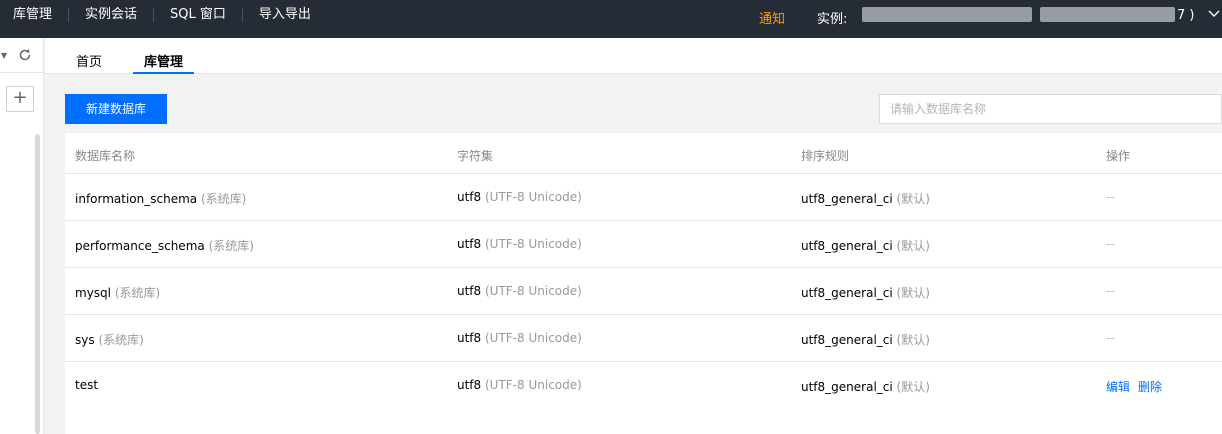  I want to click on top-nav: 库管理 实例会话 SQL 窗口 导入导出, so click(163, 15).